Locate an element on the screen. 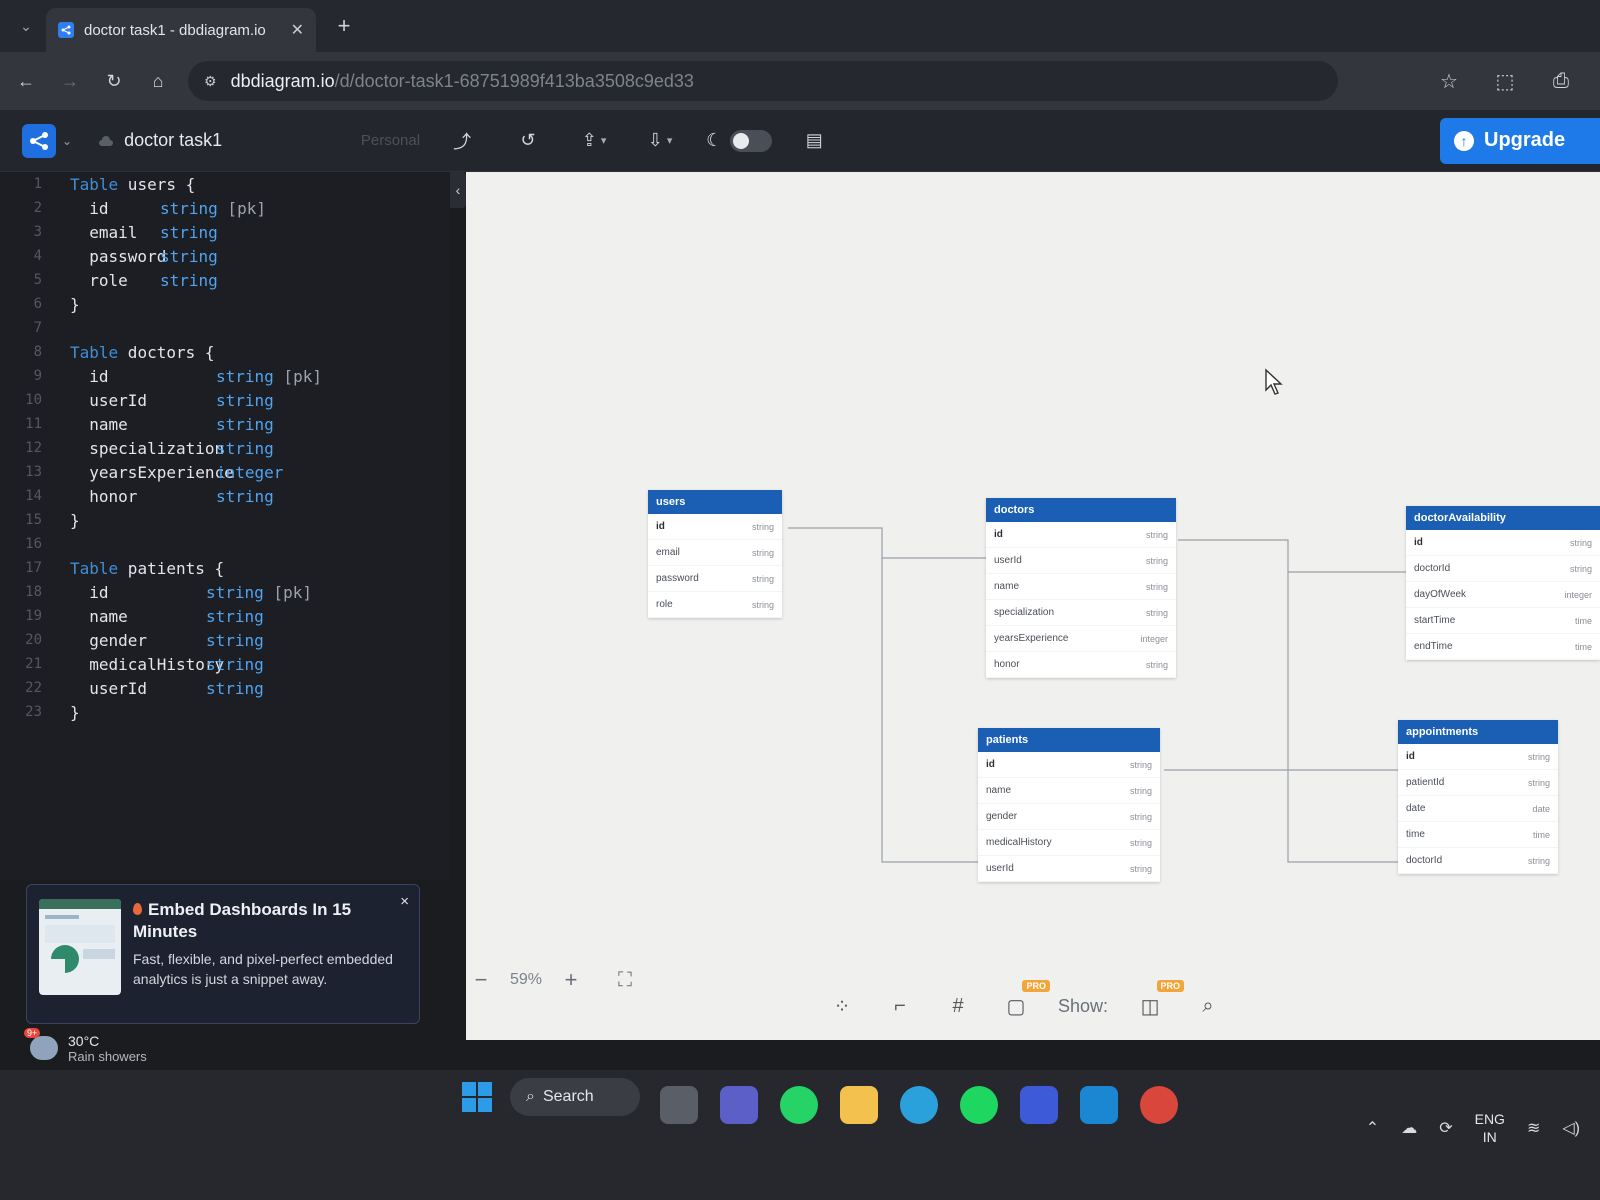  search-icon: ⌕ is located at coordinates (1208, 1006).